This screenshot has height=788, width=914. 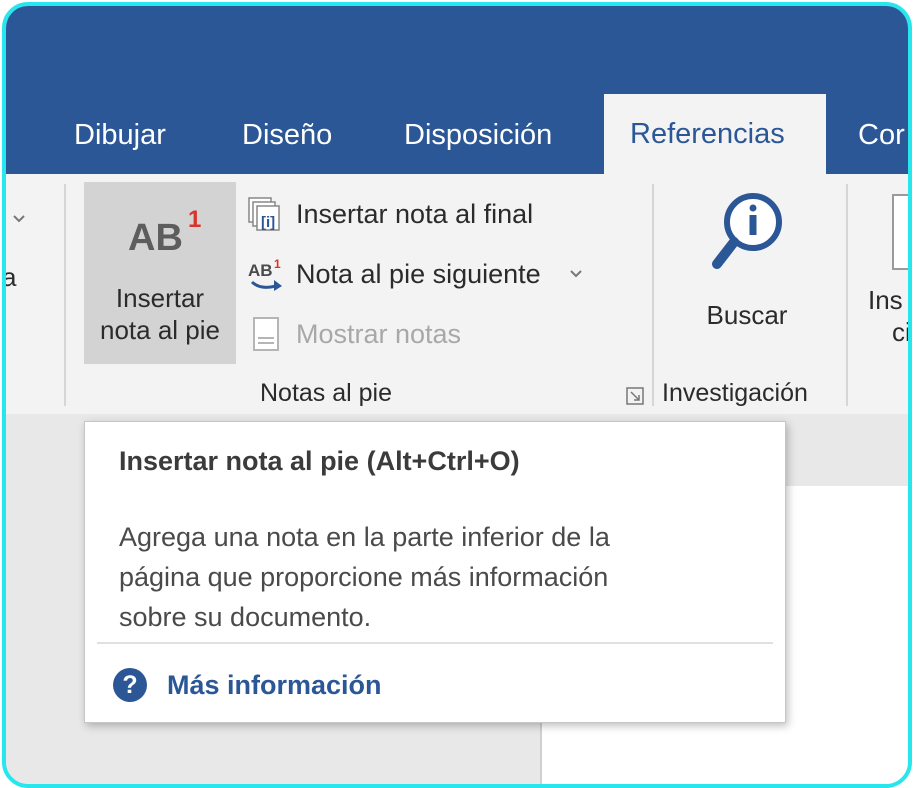 I want to click on tab-correspondencia: Cor, so click(x=881, y=135).